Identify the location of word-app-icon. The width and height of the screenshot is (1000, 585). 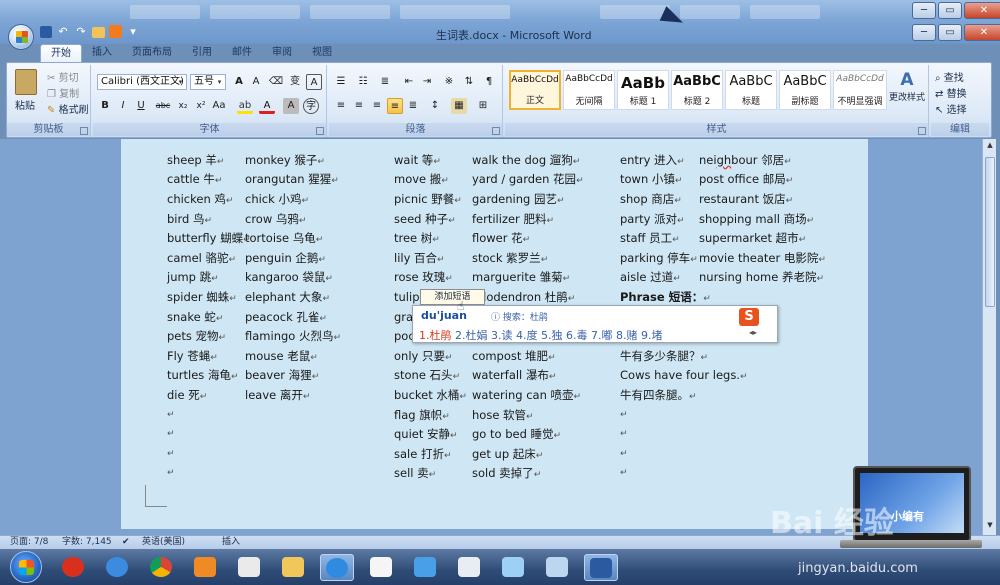
(601, 567).